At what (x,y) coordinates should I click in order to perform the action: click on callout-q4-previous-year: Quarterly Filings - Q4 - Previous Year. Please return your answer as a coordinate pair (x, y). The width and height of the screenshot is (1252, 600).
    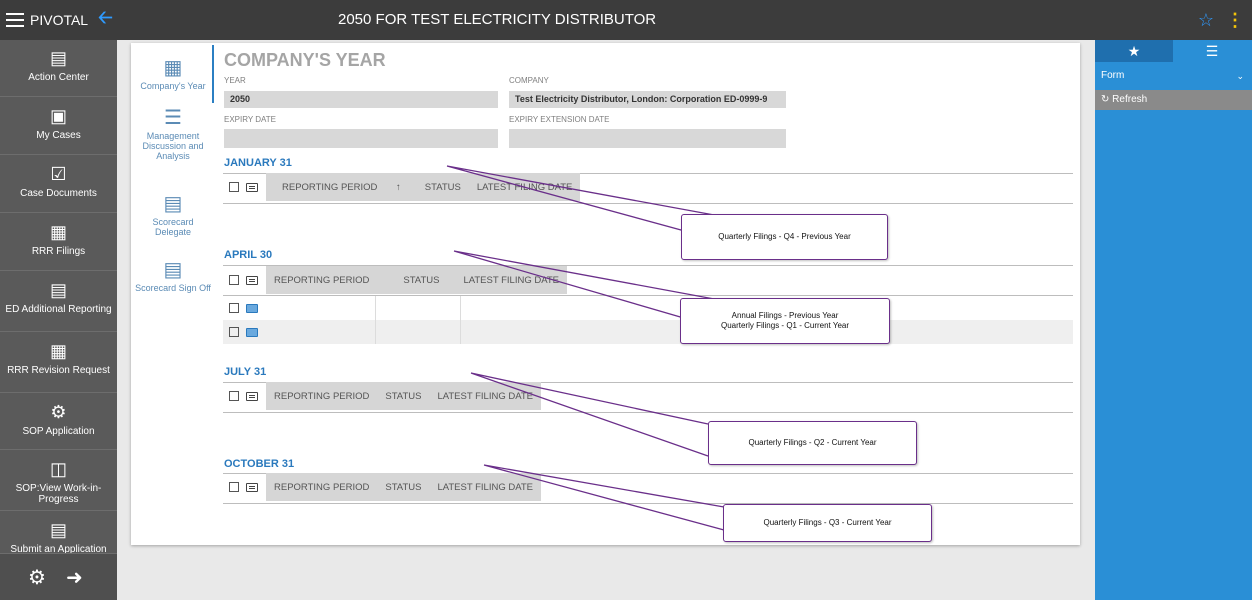
    Looking at the image, I should click on (784, 237).